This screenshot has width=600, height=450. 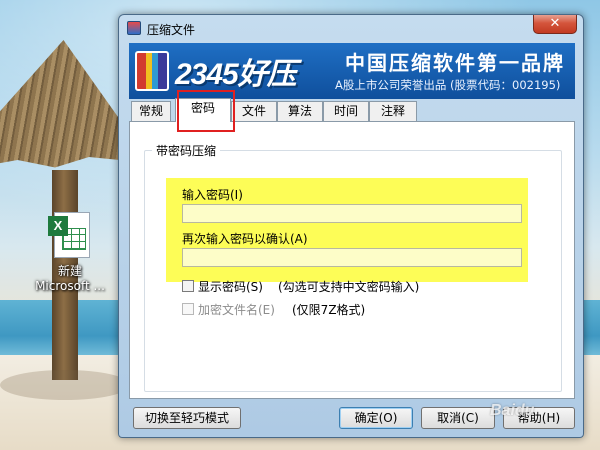 What do you see at coordinates (346, 111) in the screenshot?
I see `tab-time: 时间` at bounding box center [346, 111].